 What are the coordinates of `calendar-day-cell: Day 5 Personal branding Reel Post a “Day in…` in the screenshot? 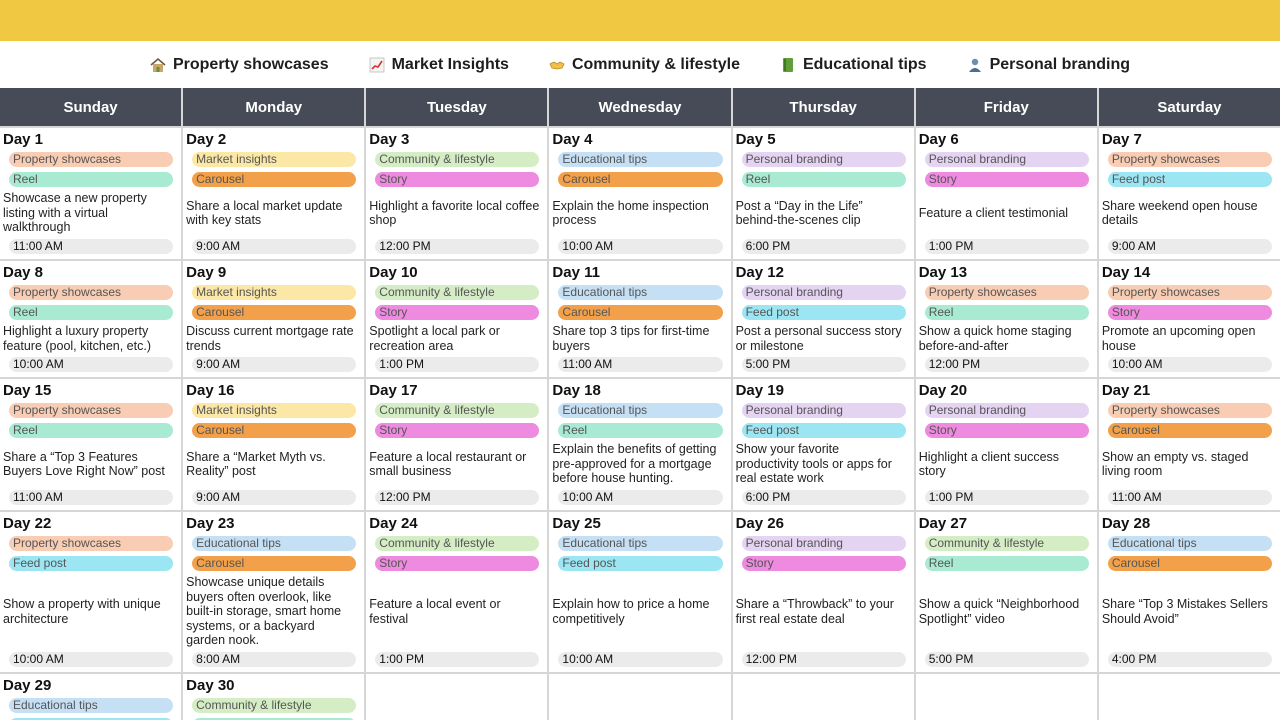 It's located at (823, 193).